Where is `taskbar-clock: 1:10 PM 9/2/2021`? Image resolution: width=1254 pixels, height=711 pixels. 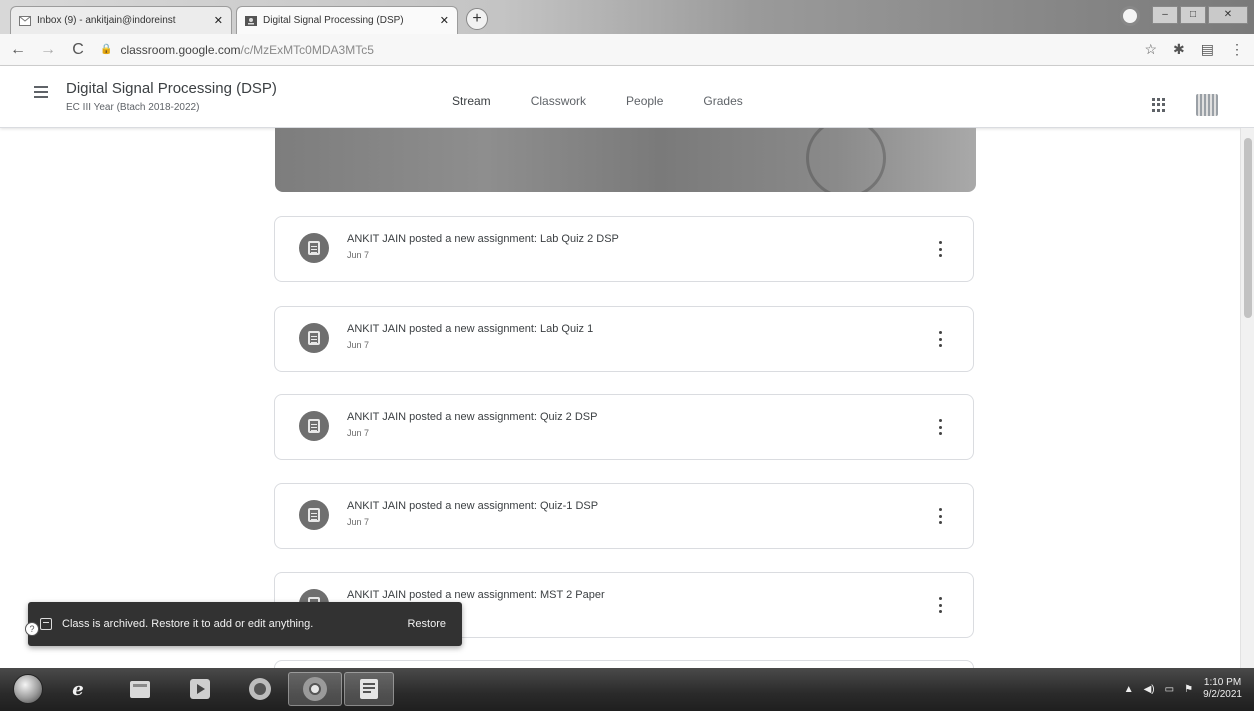
taskbar-clock: 1:10 PM 9/2/2021 is located at coordinates (1222, 689).